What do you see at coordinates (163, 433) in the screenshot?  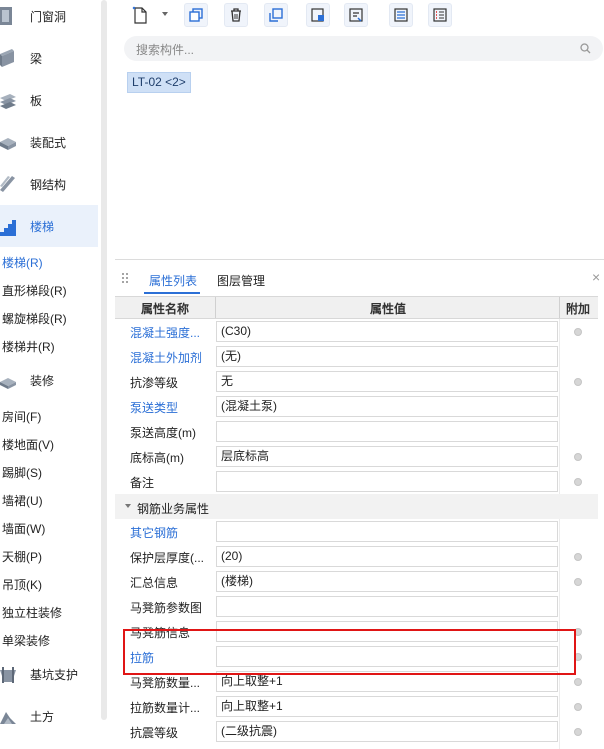 I see `property-name: 泵送高度(m)` at bounding box center [163, 433].